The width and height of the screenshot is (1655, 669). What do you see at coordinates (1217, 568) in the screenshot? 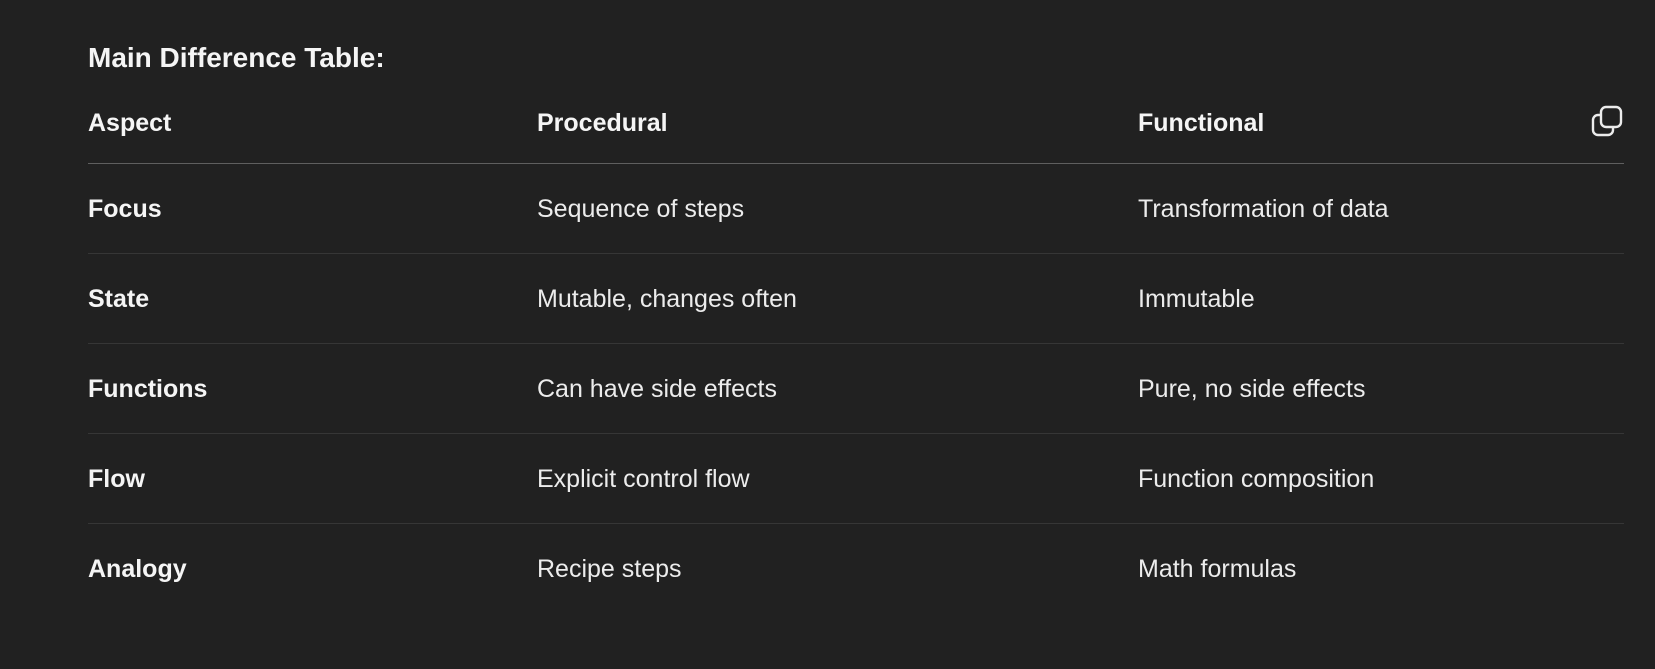
I see `row-functional-cell: Math formulas` at bounding box center [1217, 568].